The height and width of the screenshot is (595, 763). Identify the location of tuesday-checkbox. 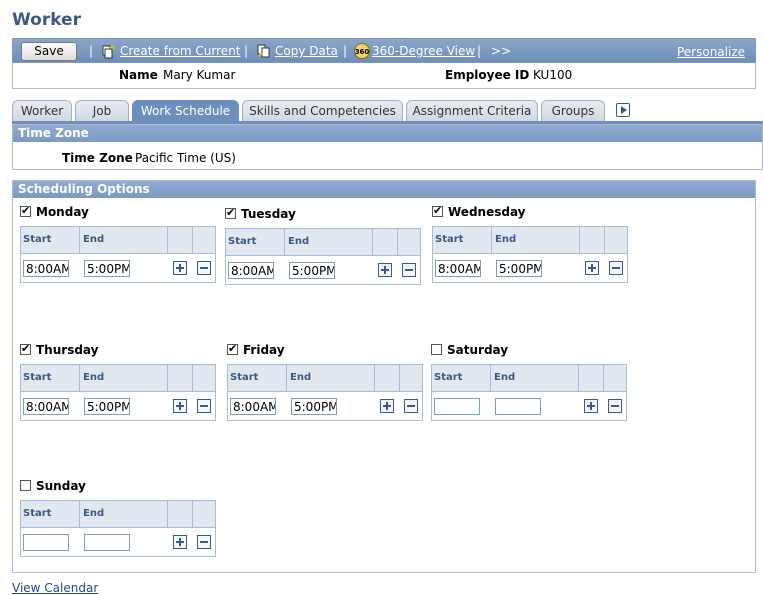
(230, 212).